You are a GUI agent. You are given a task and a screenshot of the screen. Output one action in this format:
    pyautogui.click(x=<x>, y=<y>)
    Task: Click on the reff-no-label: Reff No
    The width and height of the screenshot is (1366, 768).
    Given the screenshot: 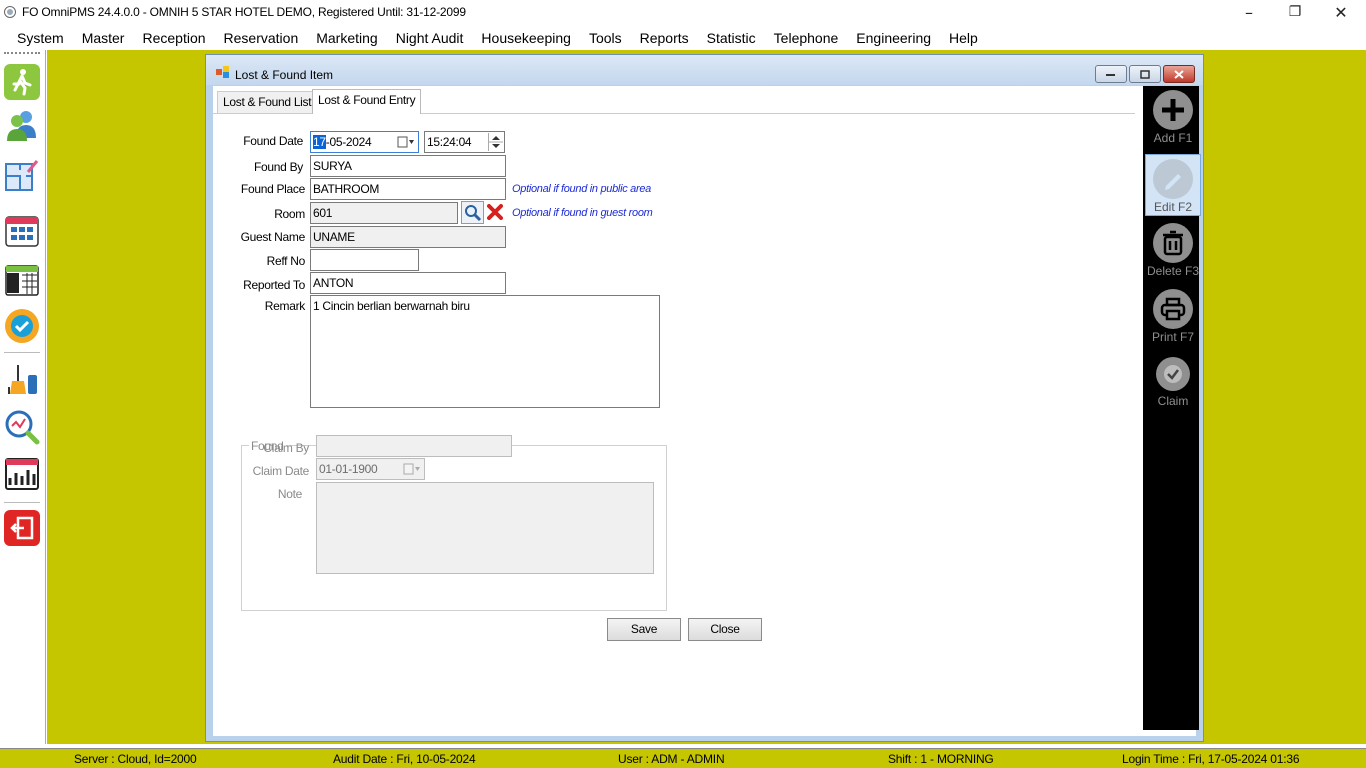 What is the action you would take?
    pyautogui.click(x=286, y=261)
    